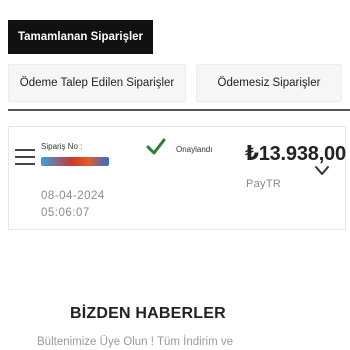 The image size is (350, 350). Describe the element at coordinates (25, 158) in the screenshot. I see `menu-icon` at that location.